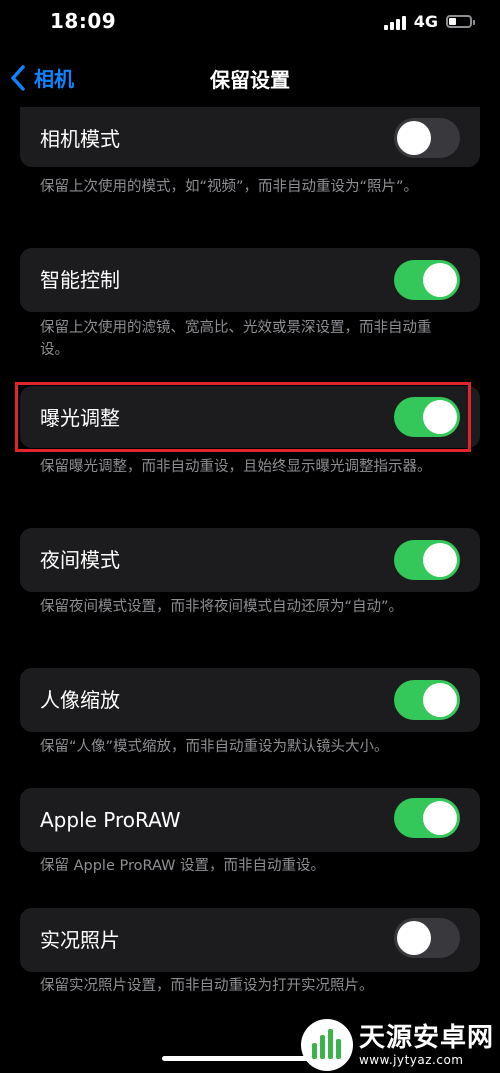 The height and width of the screenshot is (1073, 500). What do you see at coordinates (242, 1058) in the screenshot?
I see `home-indicator` at bounding box center [242, 1058].